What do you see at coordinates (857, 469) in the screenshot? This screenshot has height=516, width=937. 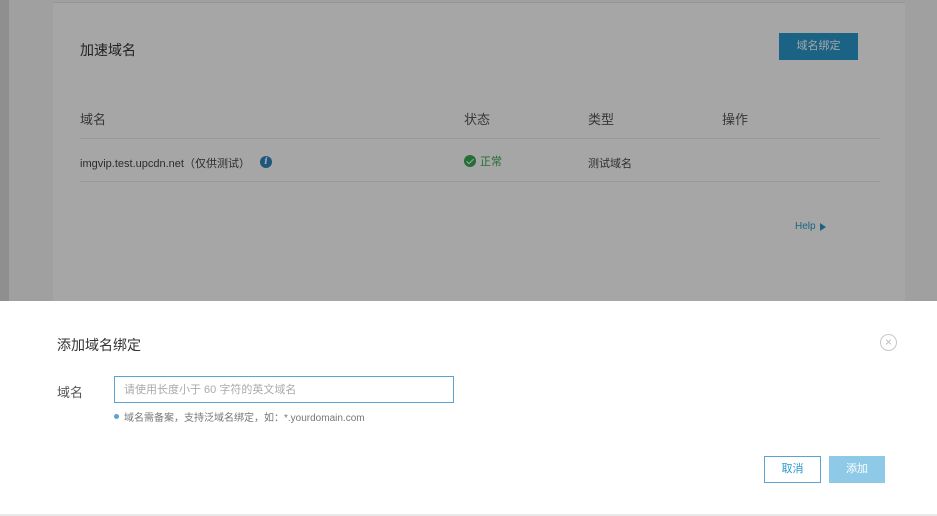 I see `add-button: 添加` at bounding box center [857, 469].